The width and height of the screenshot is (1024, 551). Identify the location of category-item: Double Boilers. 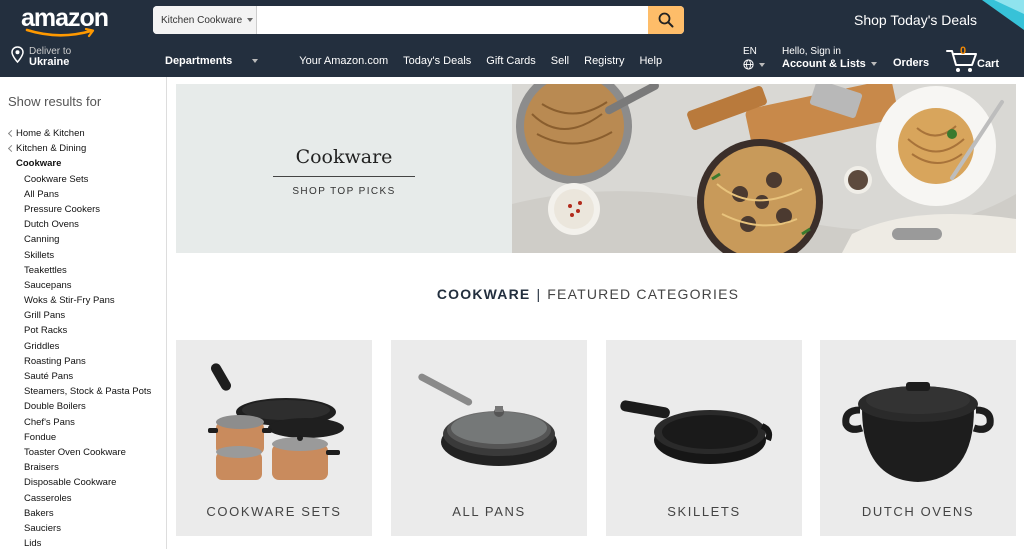
(79, 406).